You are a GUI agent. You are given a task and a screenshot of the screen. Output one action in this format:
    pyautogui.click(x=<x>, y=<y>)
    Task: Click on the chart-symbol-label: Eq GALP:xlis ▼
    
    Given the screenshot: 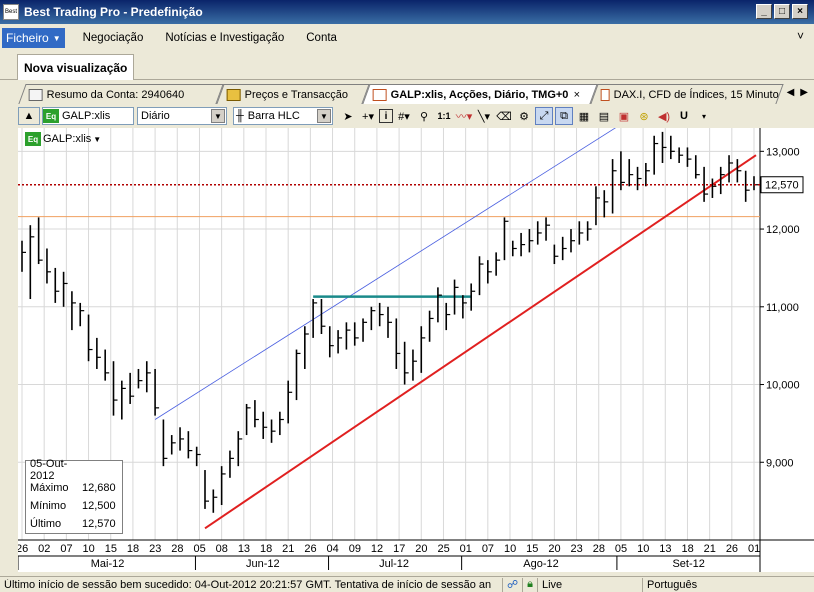 What is the action you would take?
    pyautogui.click(x=63, y=139)
    